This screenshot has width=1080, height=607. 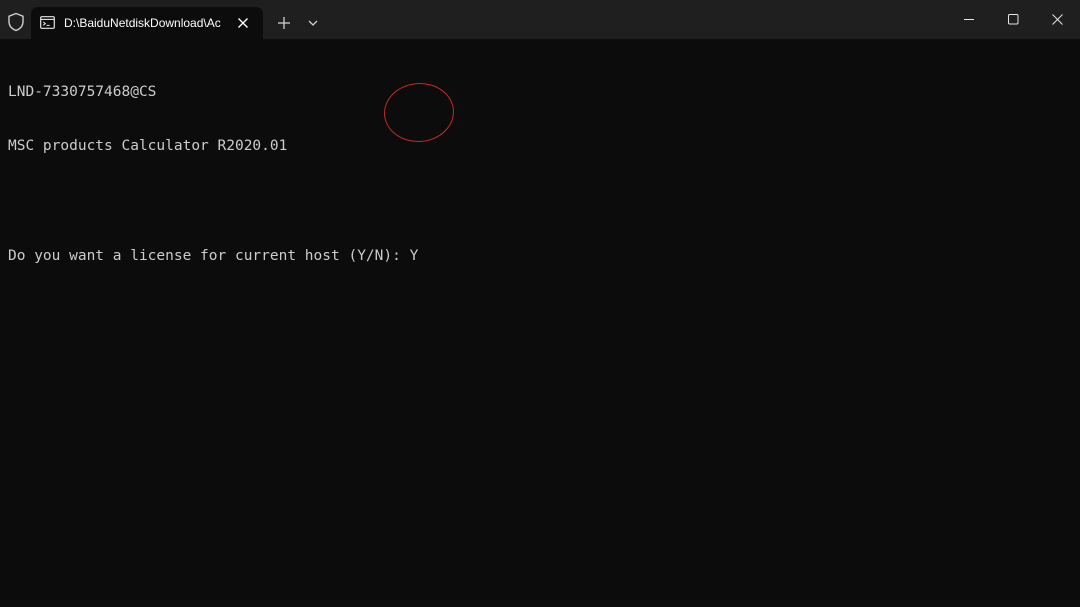 I want to click on chevron-down-icon, so click(x=313, y=23).